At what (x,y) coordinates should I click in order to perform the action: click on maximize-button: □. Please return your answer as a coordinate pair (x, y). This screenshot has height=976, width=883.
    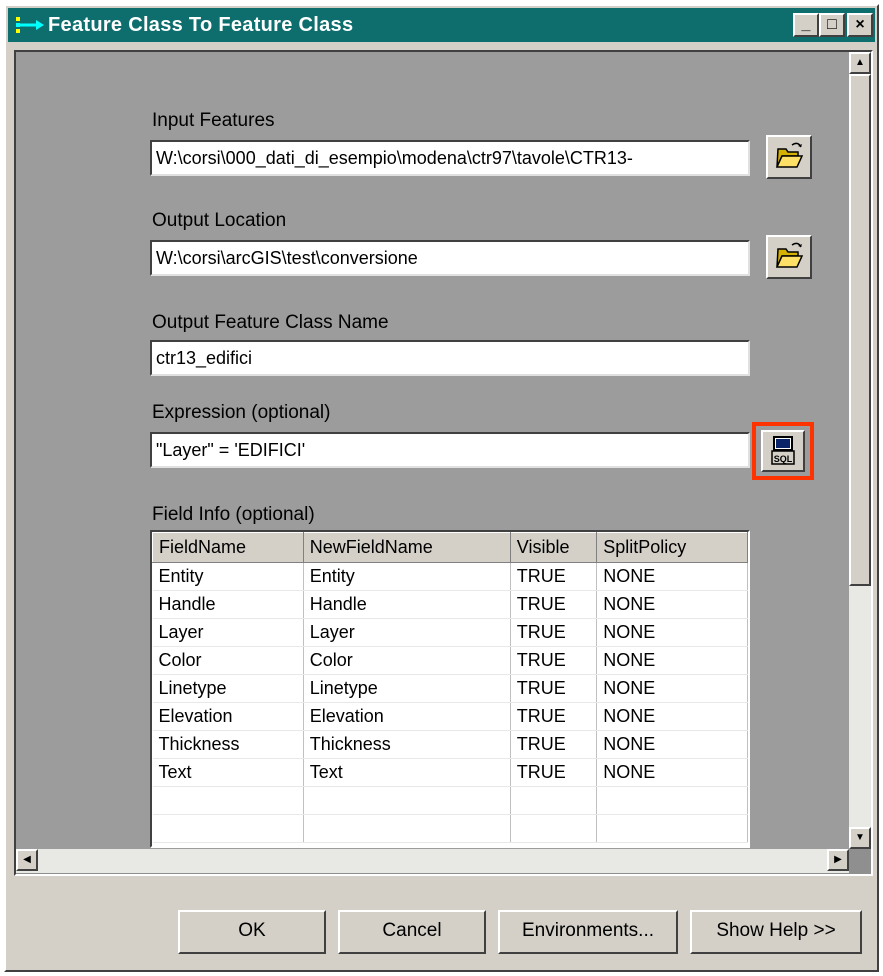
    Looking at the image, I should click on (832, 25).